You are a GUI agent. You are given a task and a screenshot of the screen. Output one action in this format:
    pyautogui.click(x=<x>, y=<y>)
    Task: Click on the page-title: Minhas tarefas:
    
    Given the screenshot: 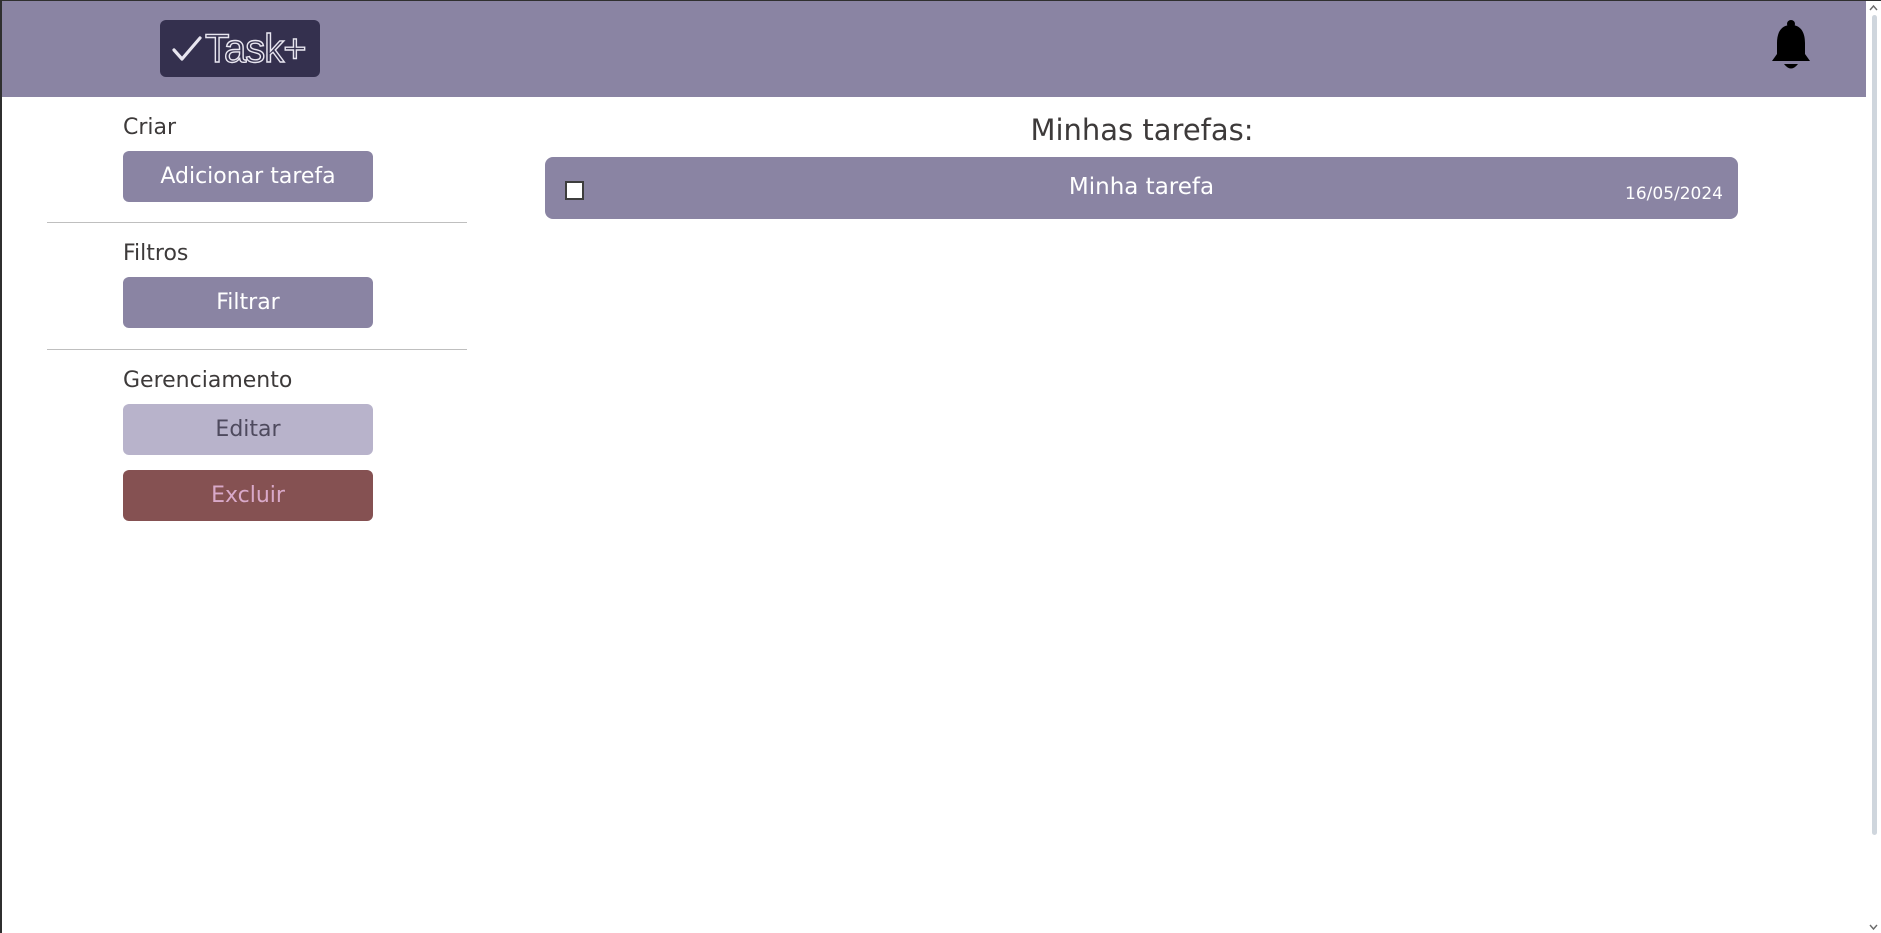 What is the action you would take?
    pyautogui.click(x=1142, y=130)
    